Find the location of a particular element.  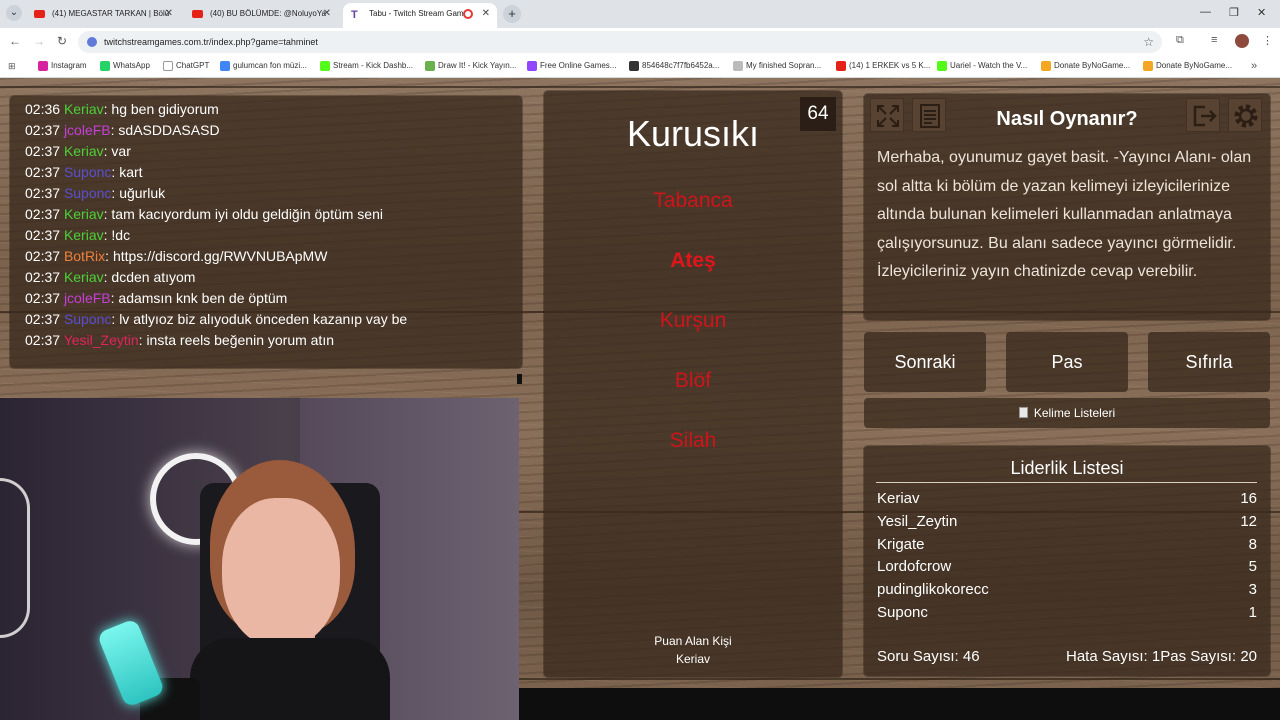

tab-title: (41) MEGASTAR TARKAN | Bölü is located at coordinates (111, 13).